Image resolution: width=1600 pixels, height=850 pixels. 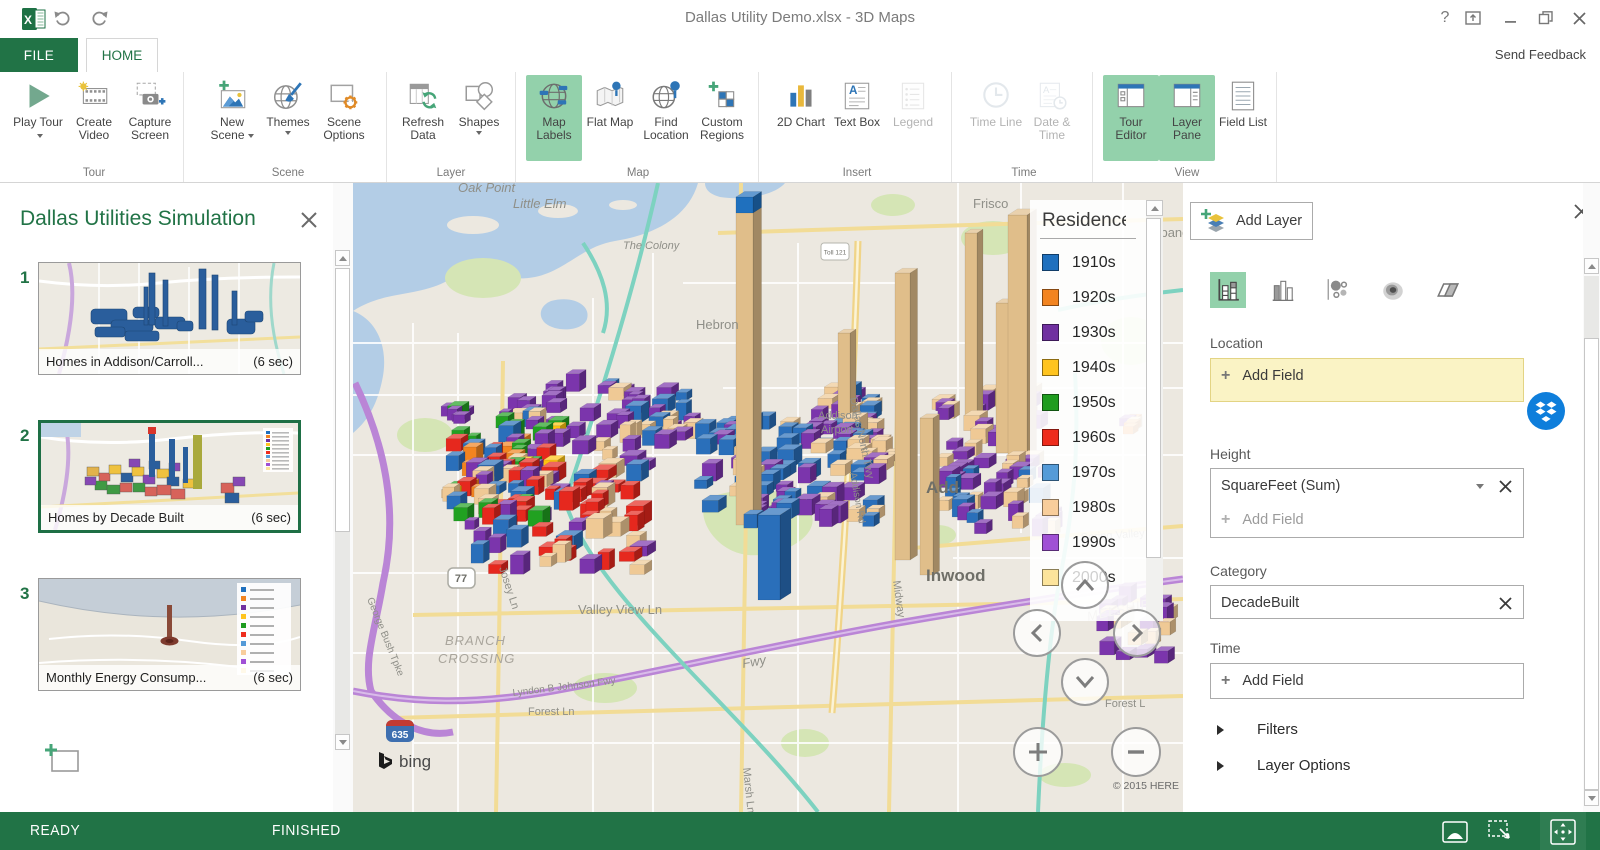 I want to click on height-add-field-row: + Add Field, so click(x=1367, y=520).